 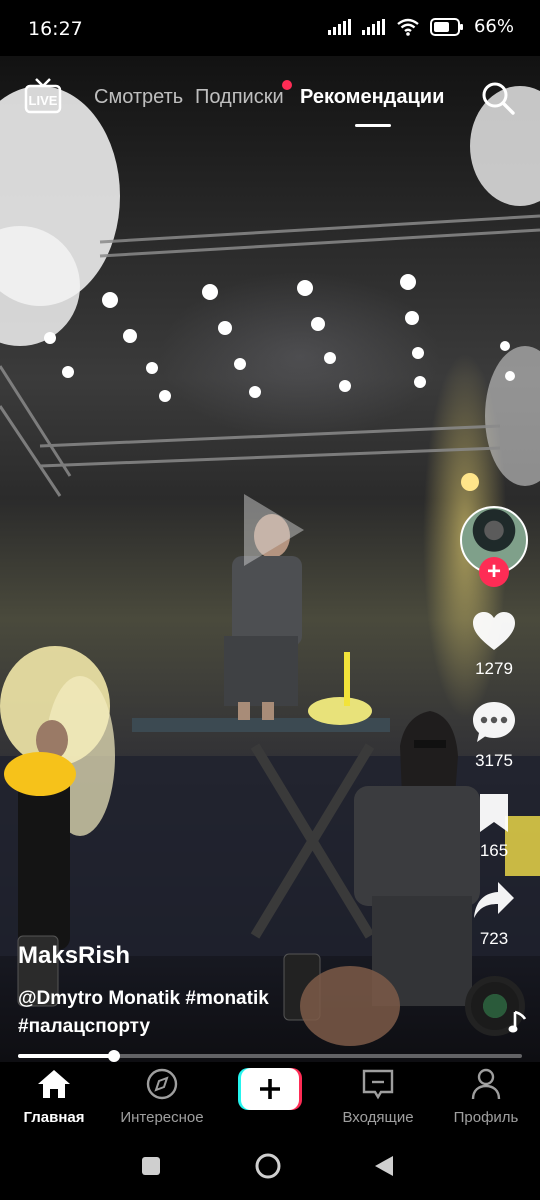 I want to click on play-icon, so click(x=273, y=530).